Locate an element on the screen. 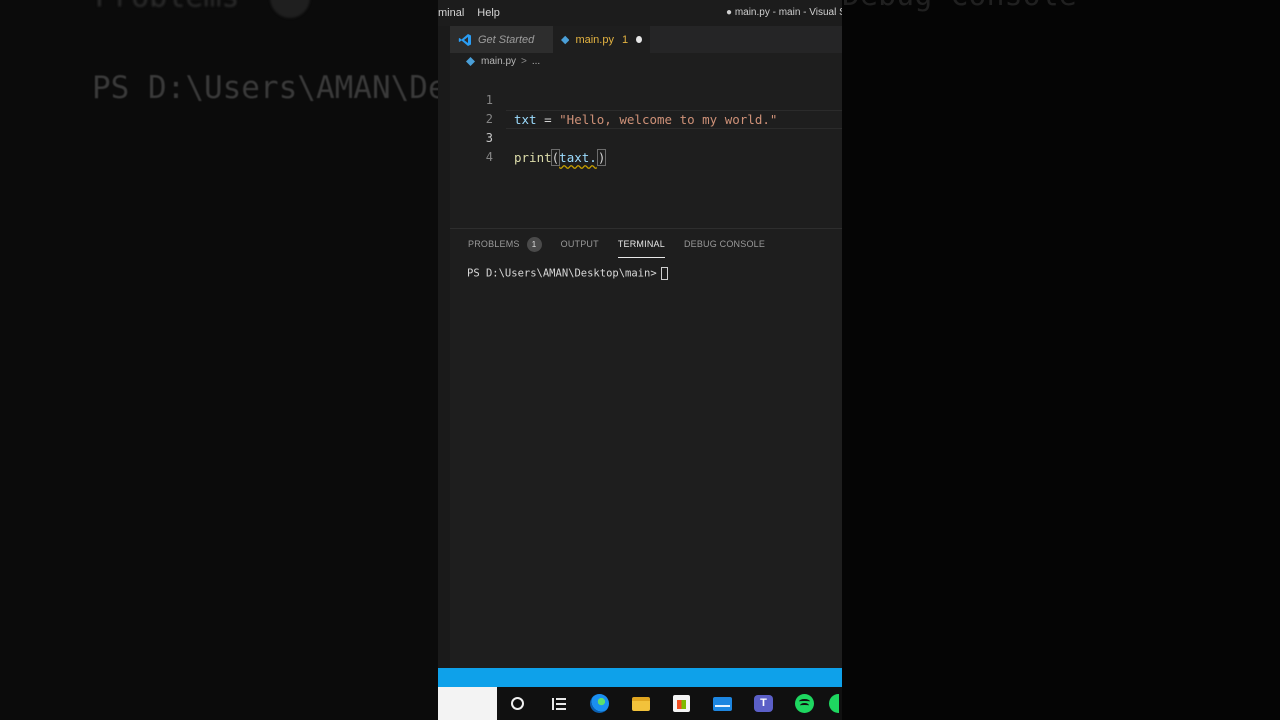  panel-tabs: PROBLEMS 1 OUTPUT TERMINAL DEBUG CONSOLE is located at coordinates (646, 244).